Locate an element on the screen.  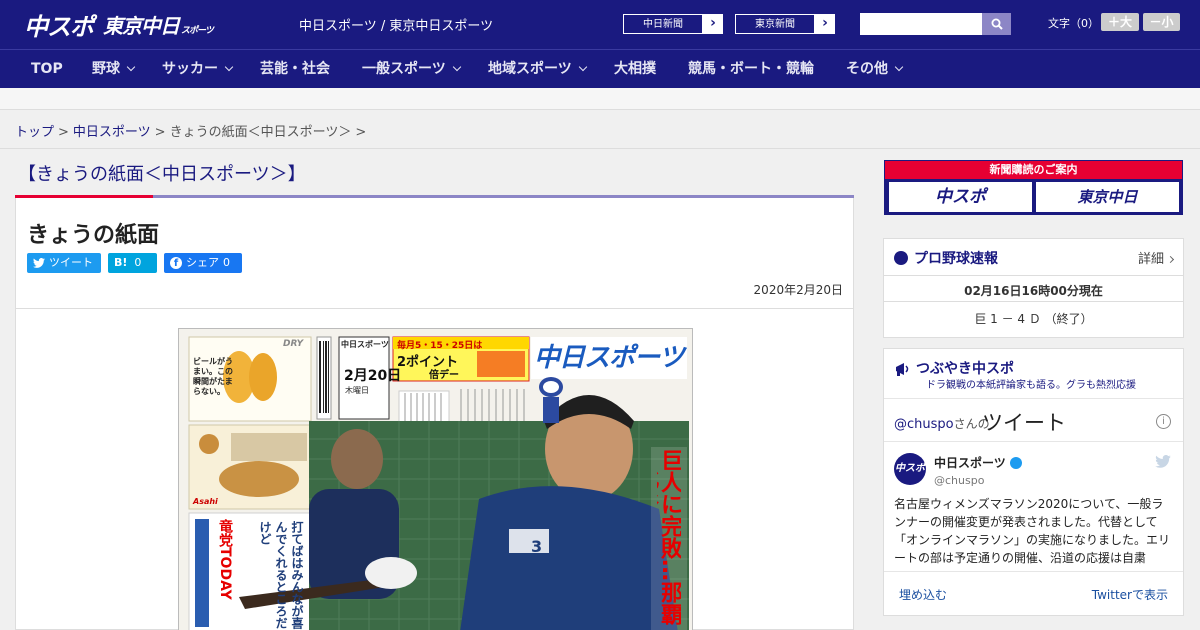
baseball-score-card: プロ野球速報 詳細 02月16日16時00分現在 巨 1 － 4 Ｄ （終了） is located at coordinates (1033, 288).